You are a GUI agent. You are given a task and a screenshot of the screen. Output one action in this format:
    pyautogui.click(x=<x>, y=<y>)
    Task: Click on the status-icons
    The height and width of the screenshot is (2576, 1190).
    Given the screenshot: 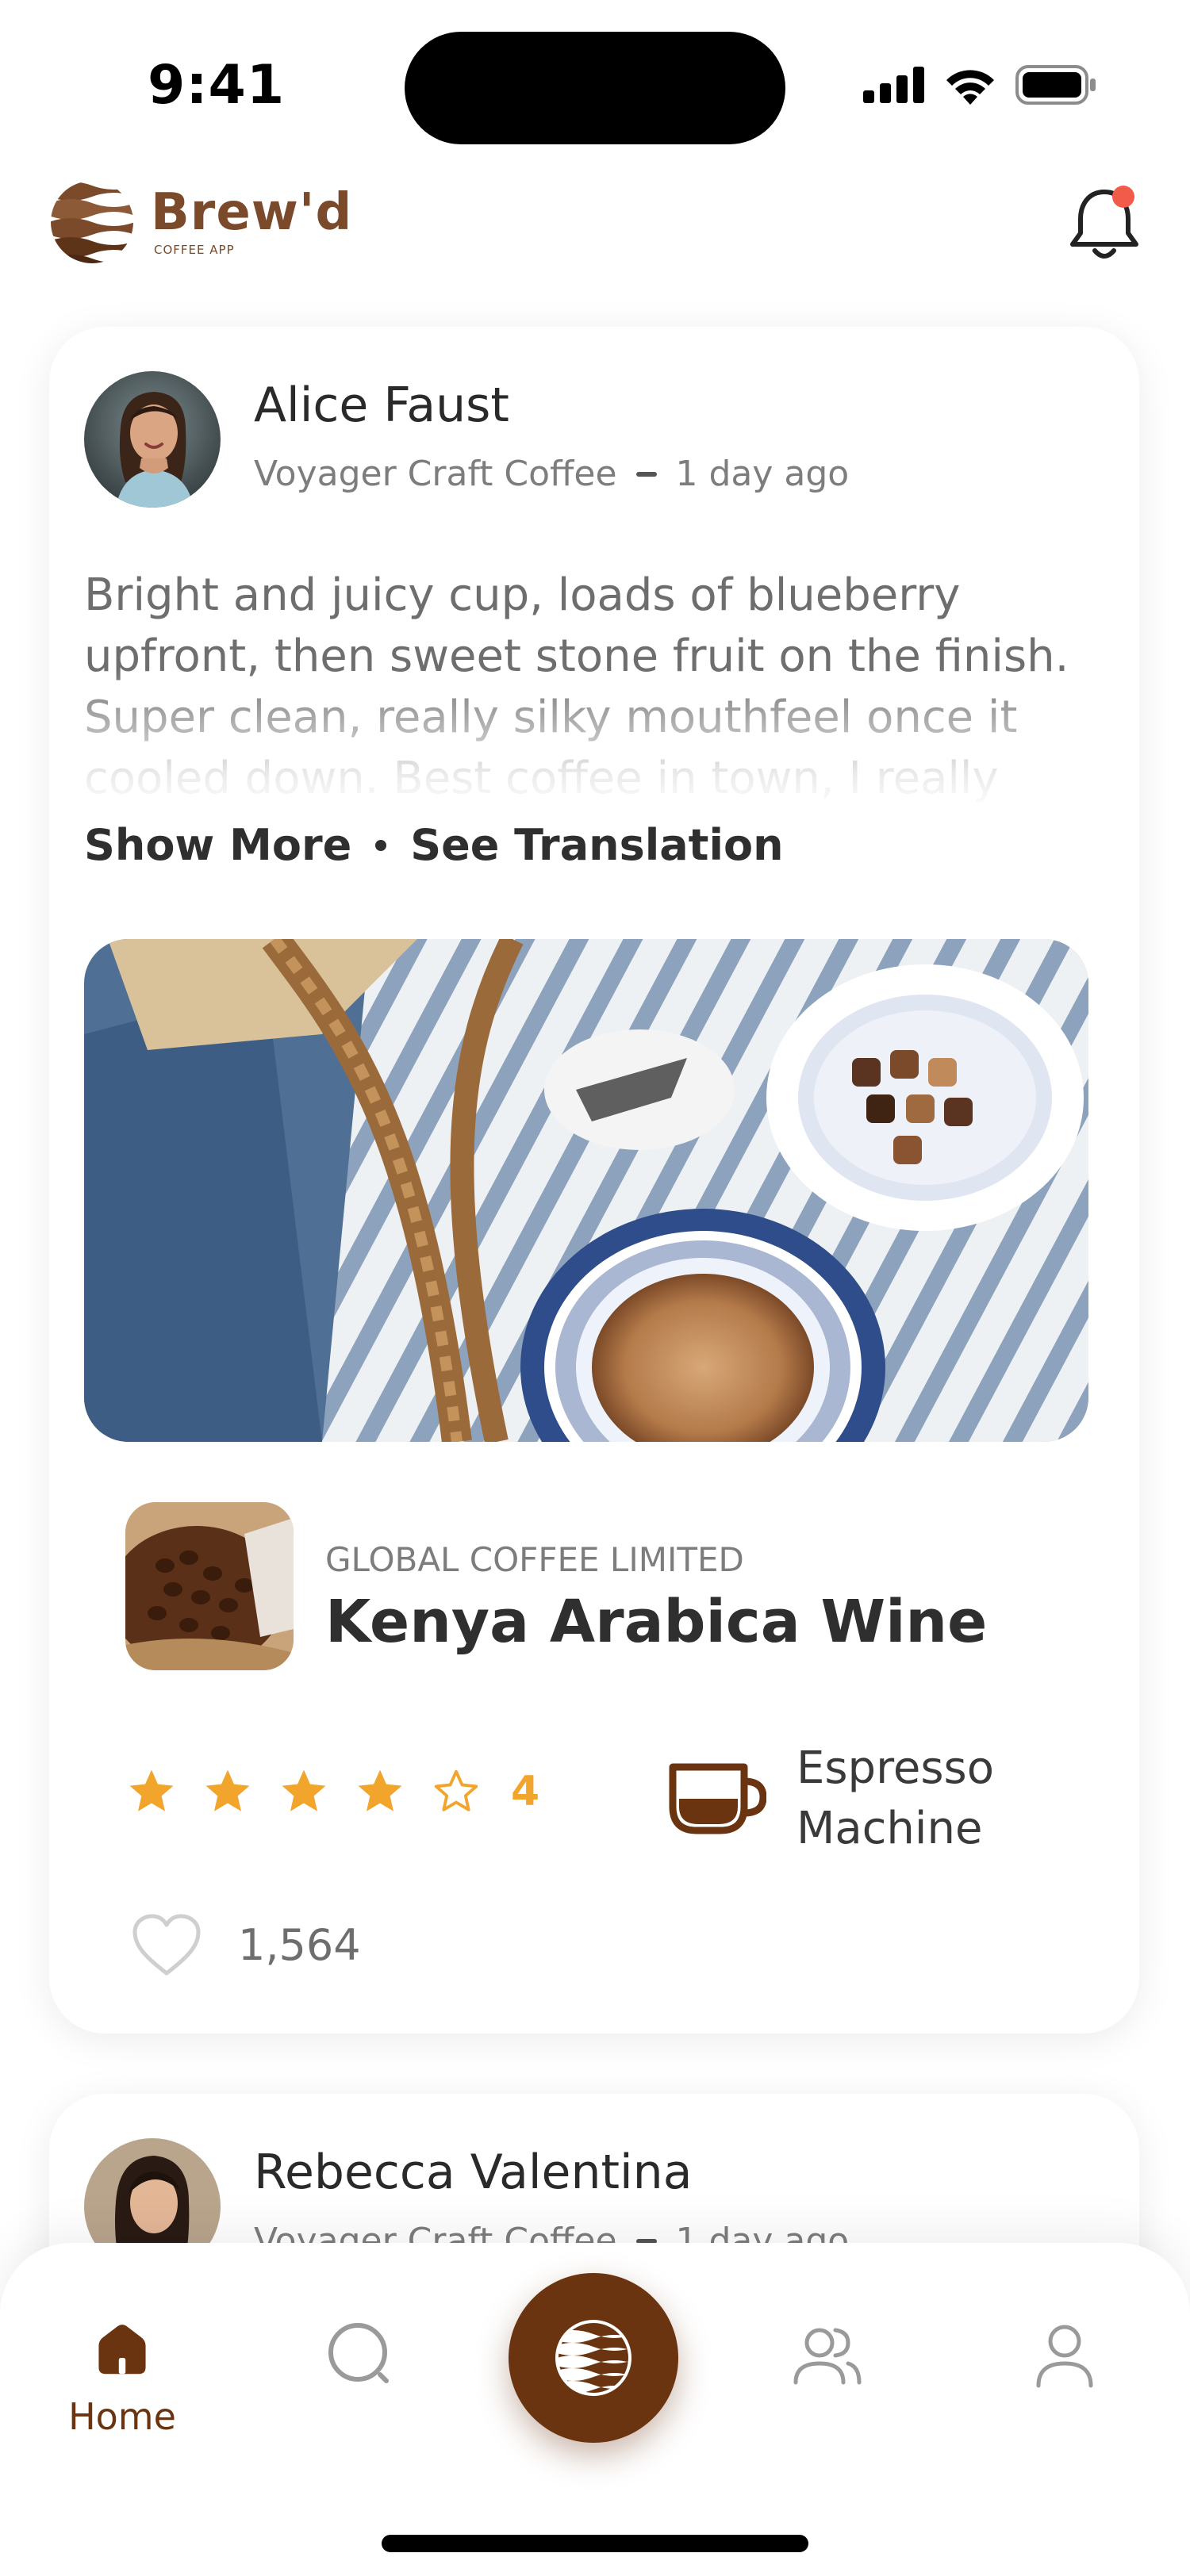 What is the action you would take?
    pyautogui.click(x=980, y=85)
    